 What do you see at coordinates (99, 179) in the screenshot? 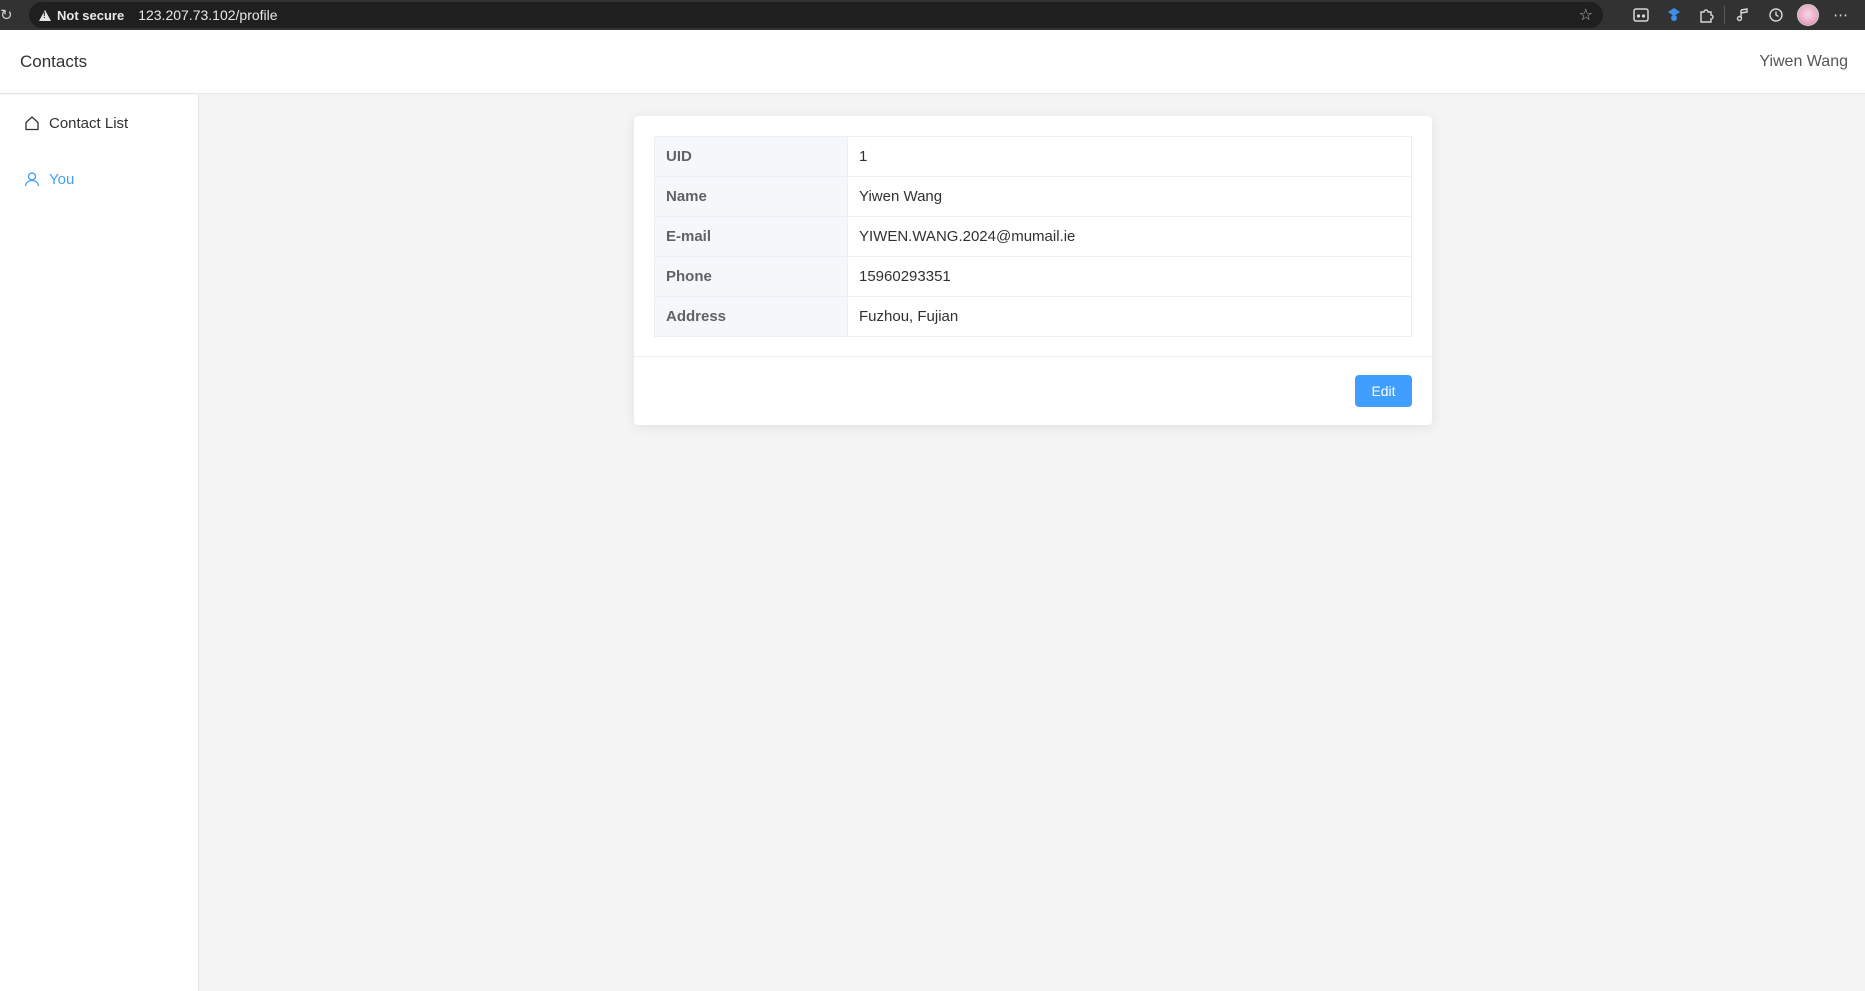
I see `sidebar-item-you: You` at bounding box center [99, 179].